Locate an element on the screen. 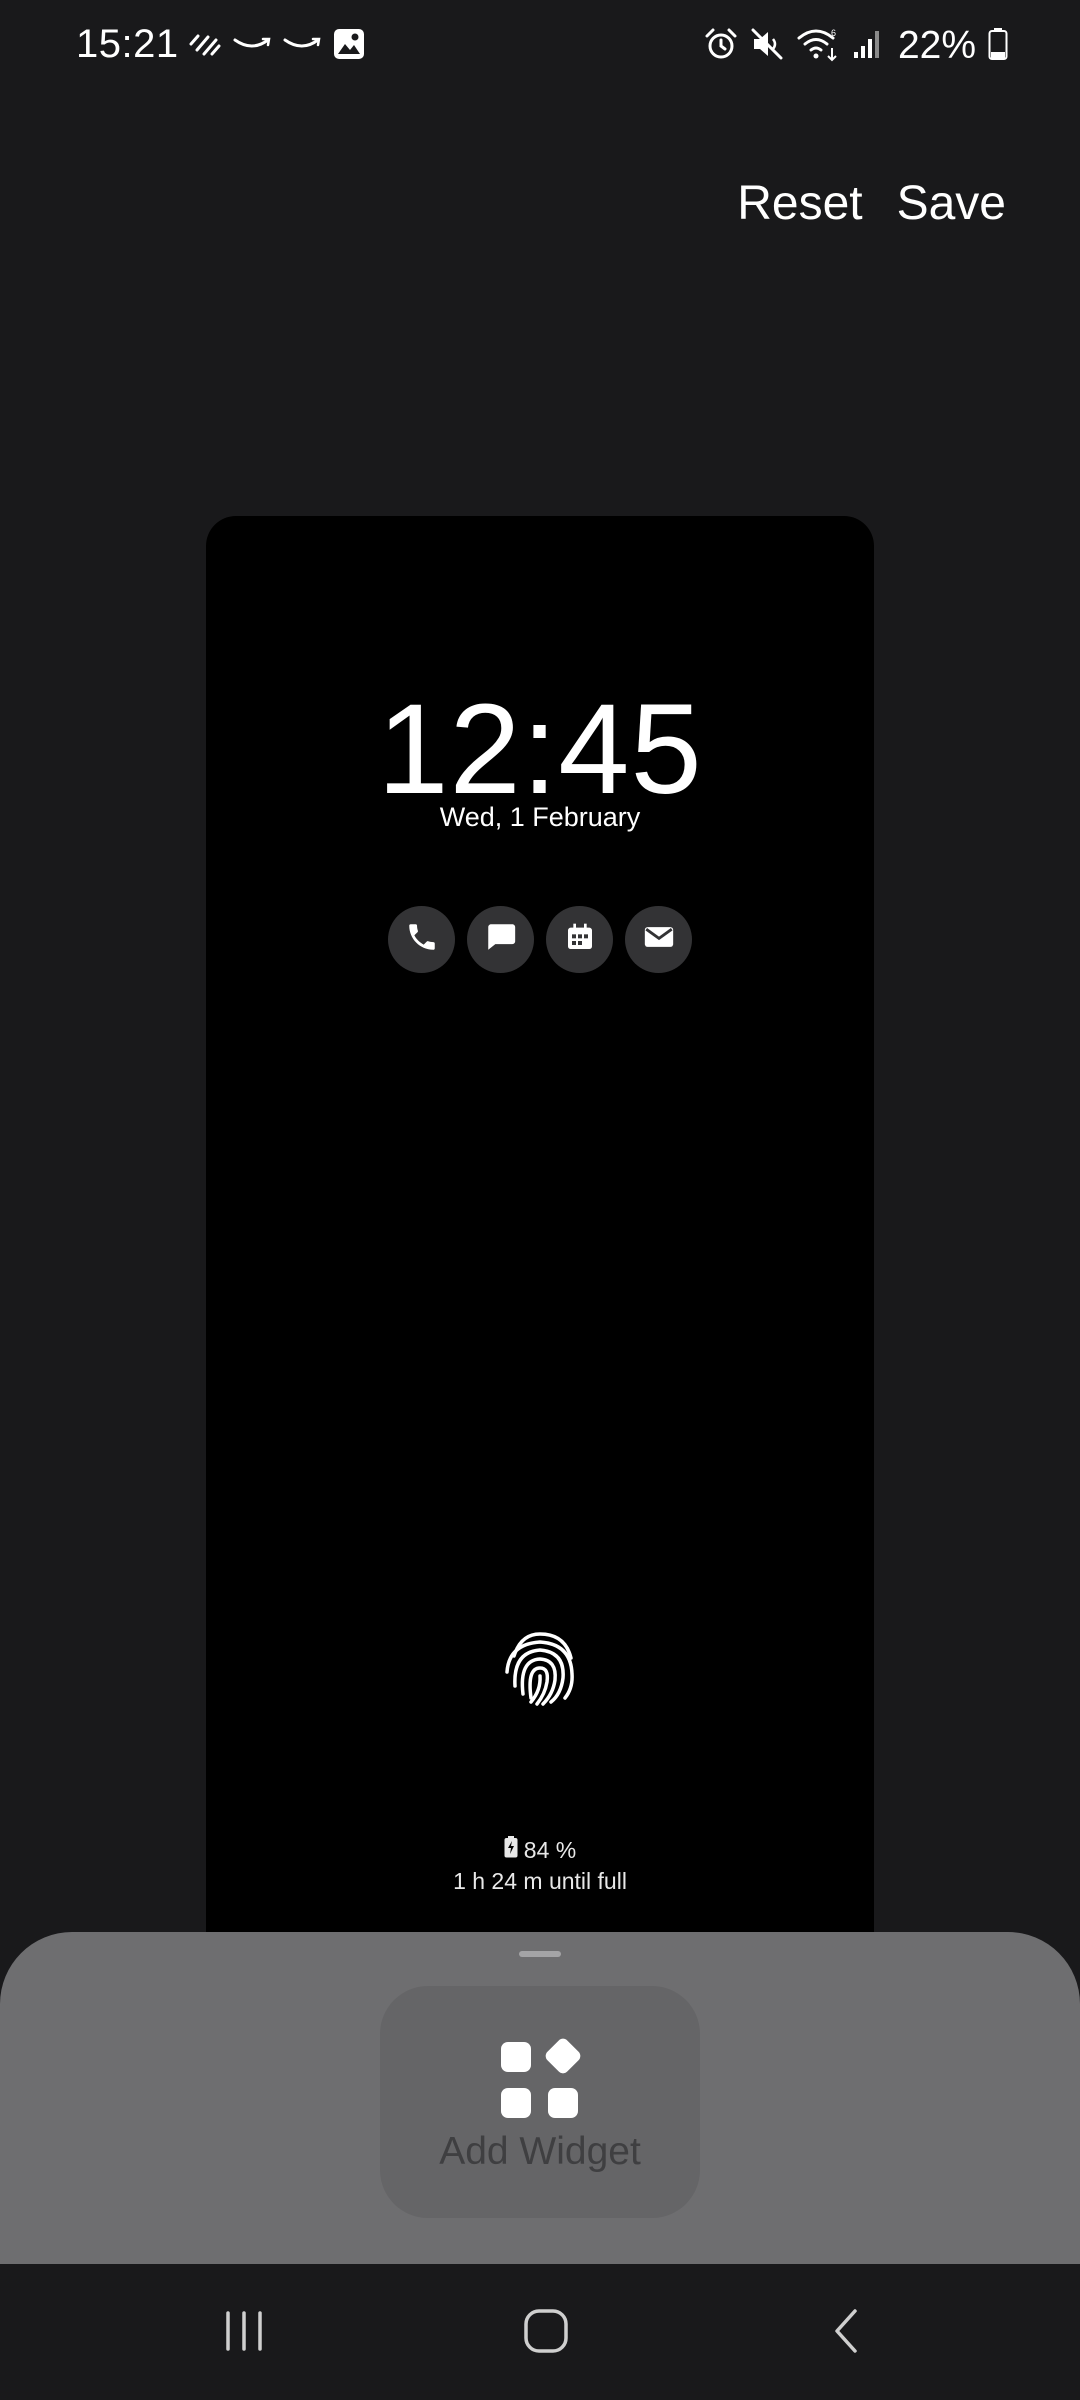  recent-apps-button is located at coordinates (244, 2333).